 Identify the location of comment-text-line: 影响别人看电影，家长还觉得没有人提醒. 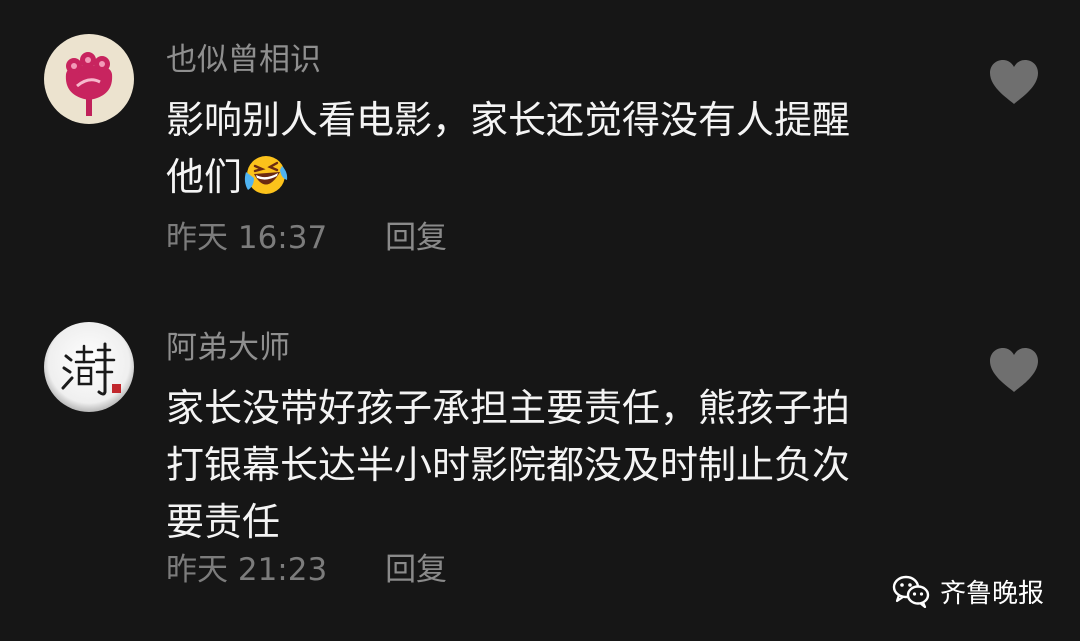
(508, 120).